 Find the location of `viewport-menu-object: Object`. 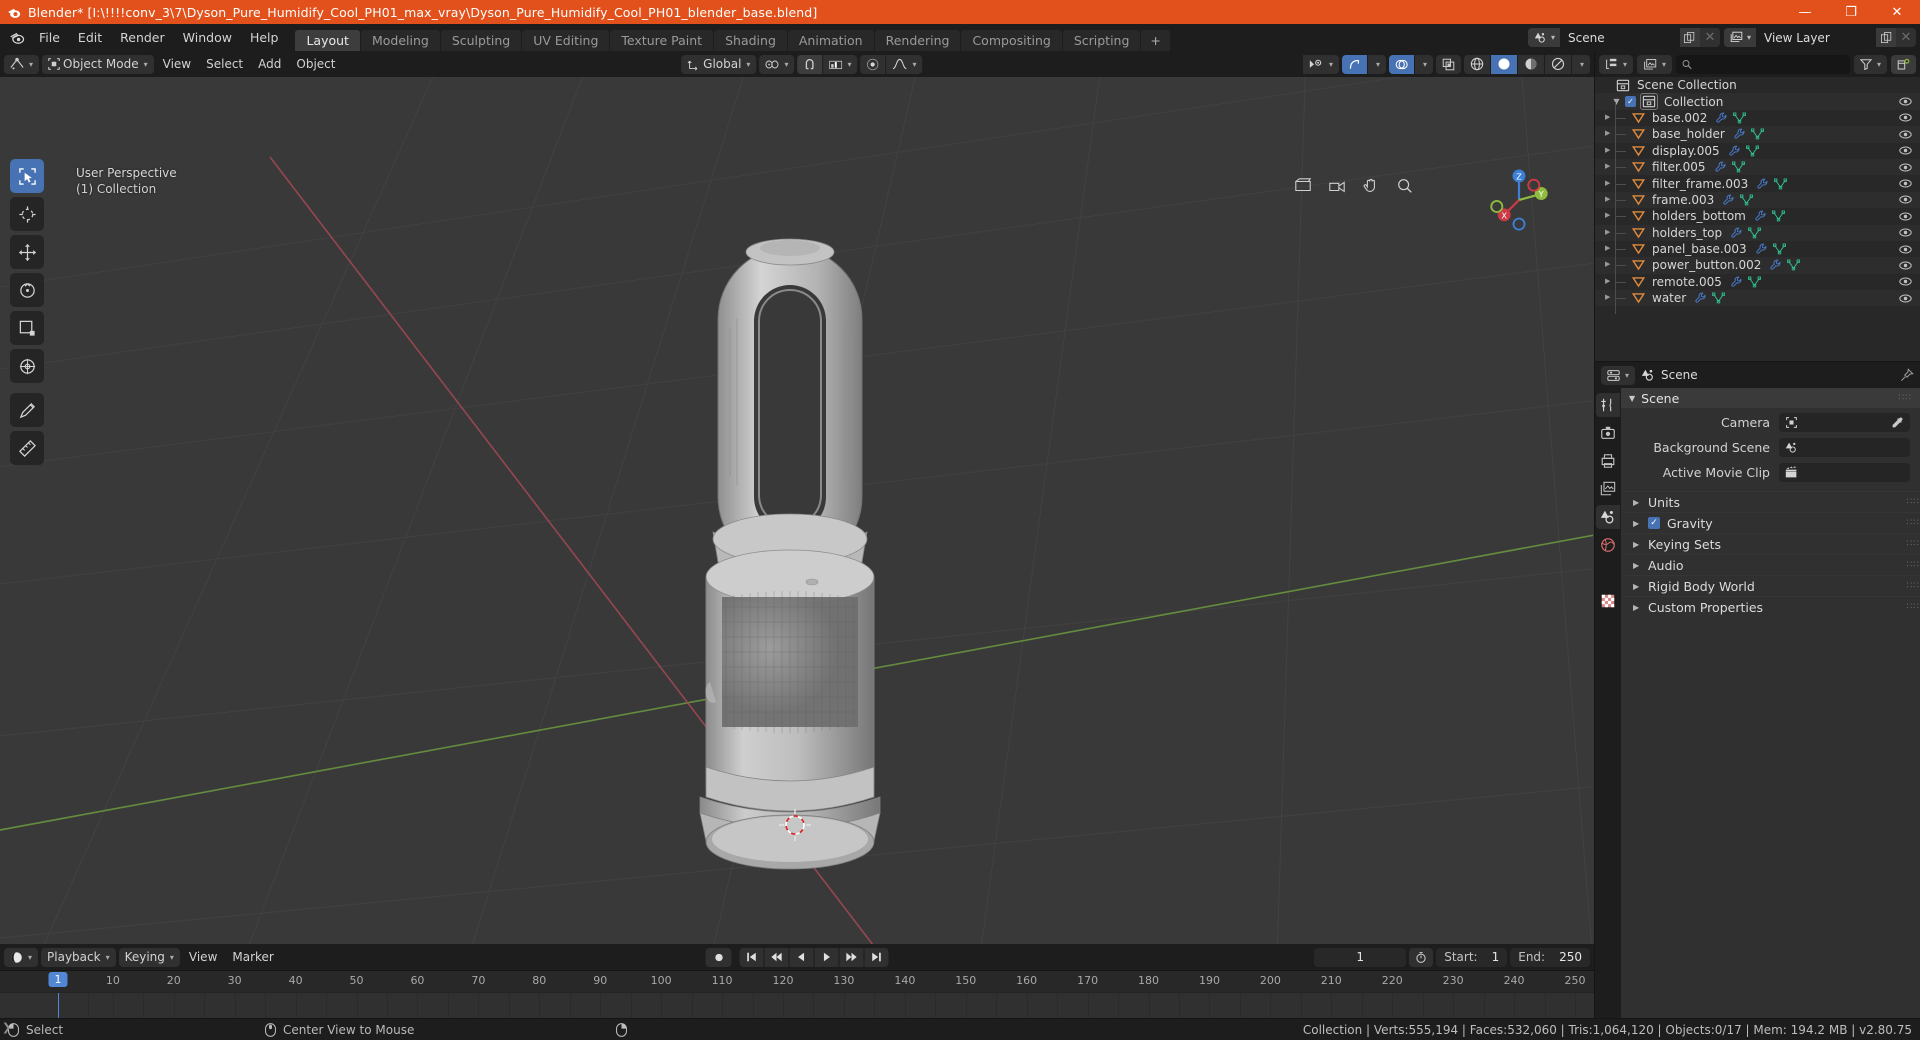

viewport-menu-object: Object is located at coordinates (315, 64).